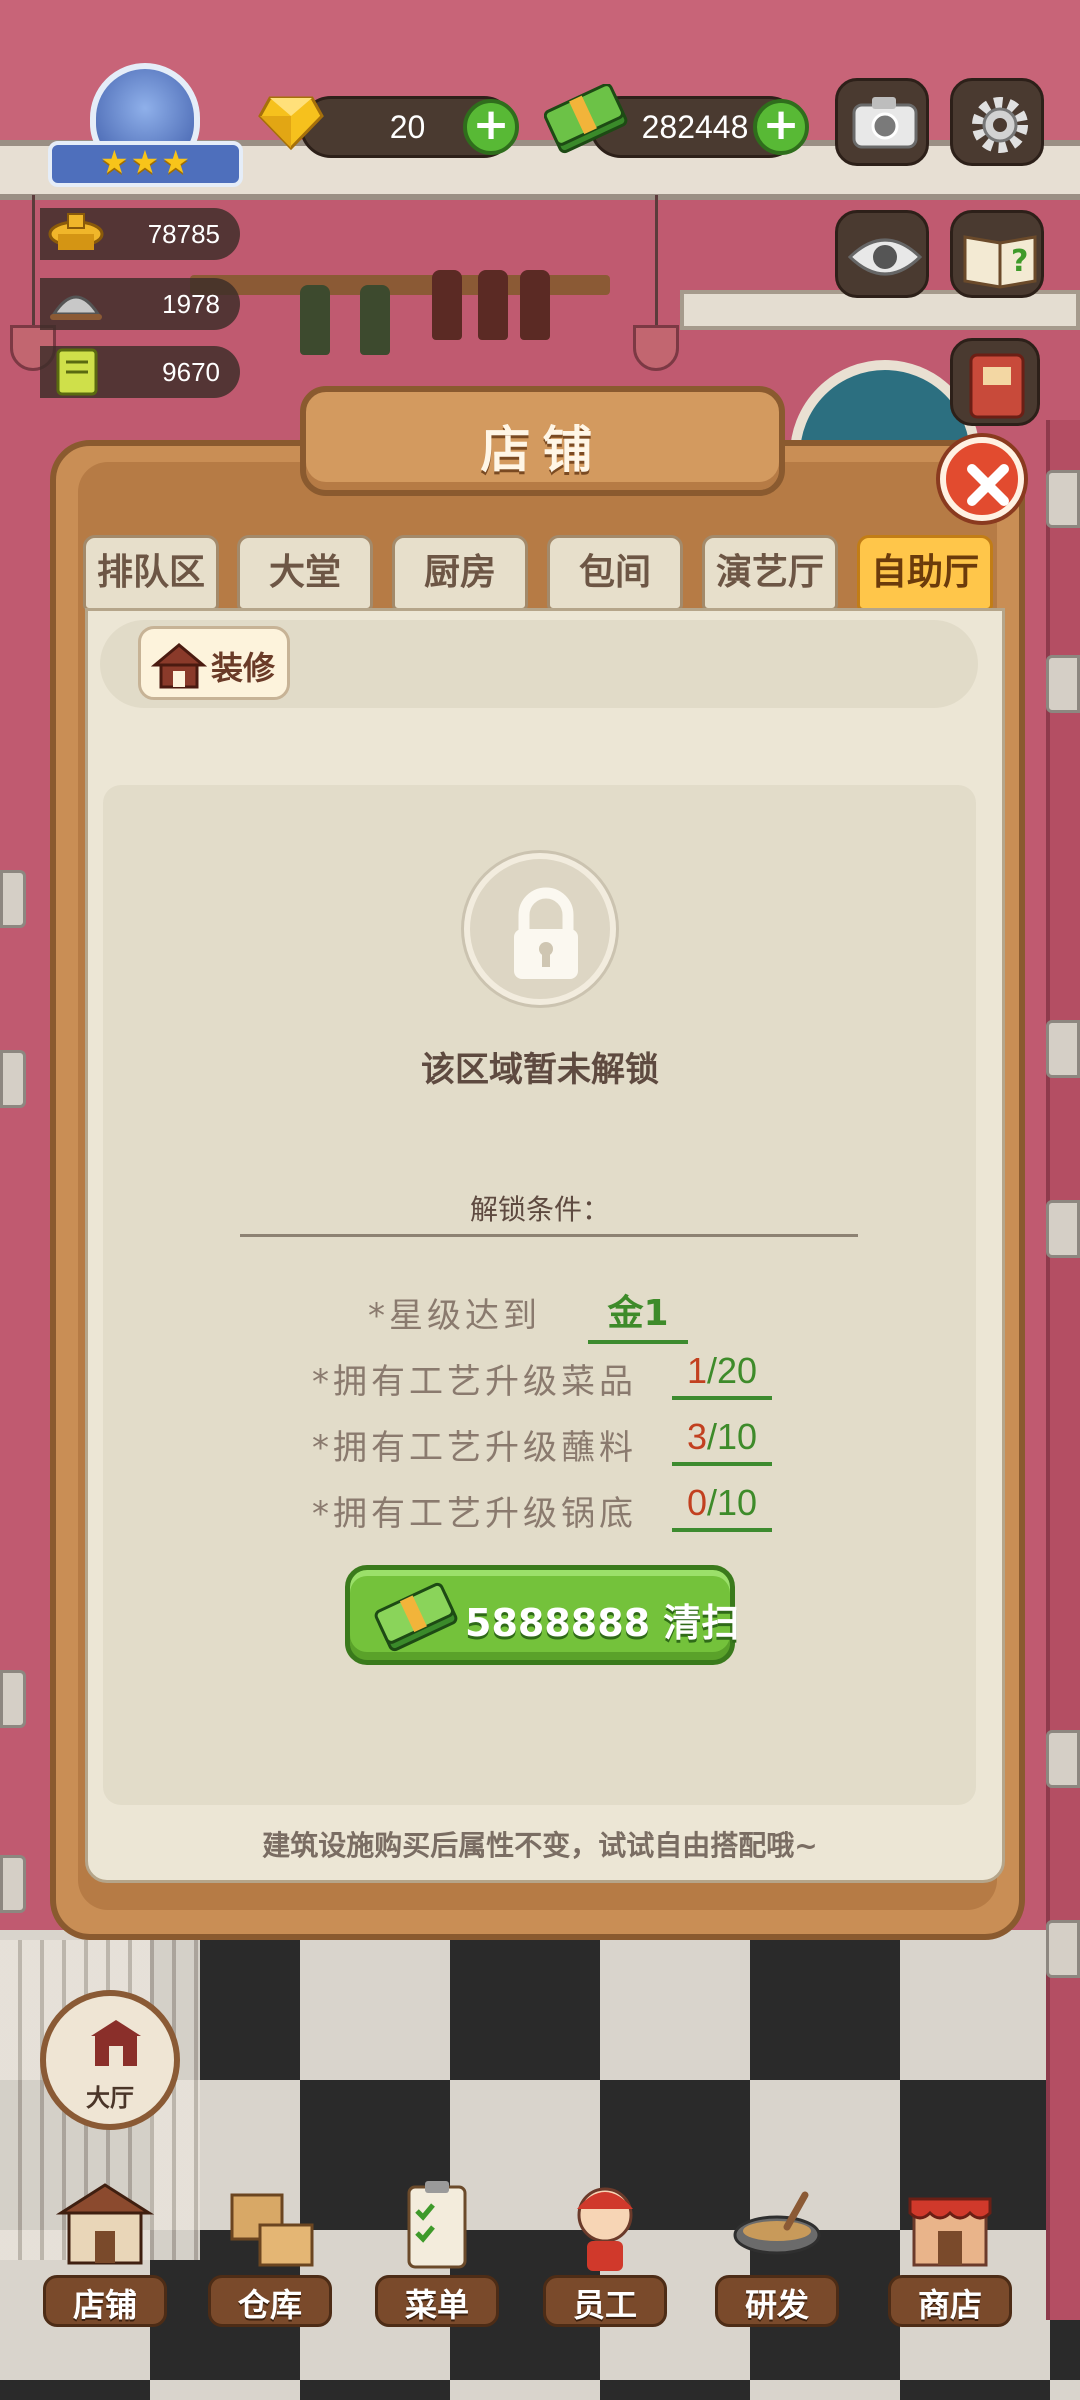 This screenshot has height=2400, width=1080. Describe the element at coordinates (140, 234) in the screenshot. I see `resource-hotpot: 78785` at that location.